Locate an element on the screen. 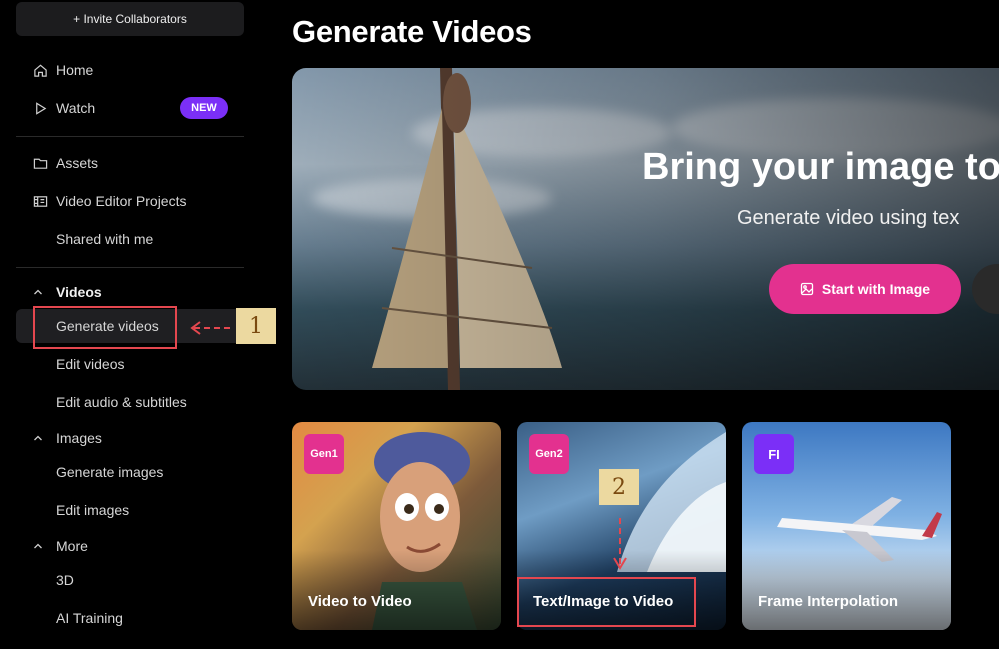 The image size is (999, 649). gen2-badge: Gen2 is located at coordinates (549, 454).